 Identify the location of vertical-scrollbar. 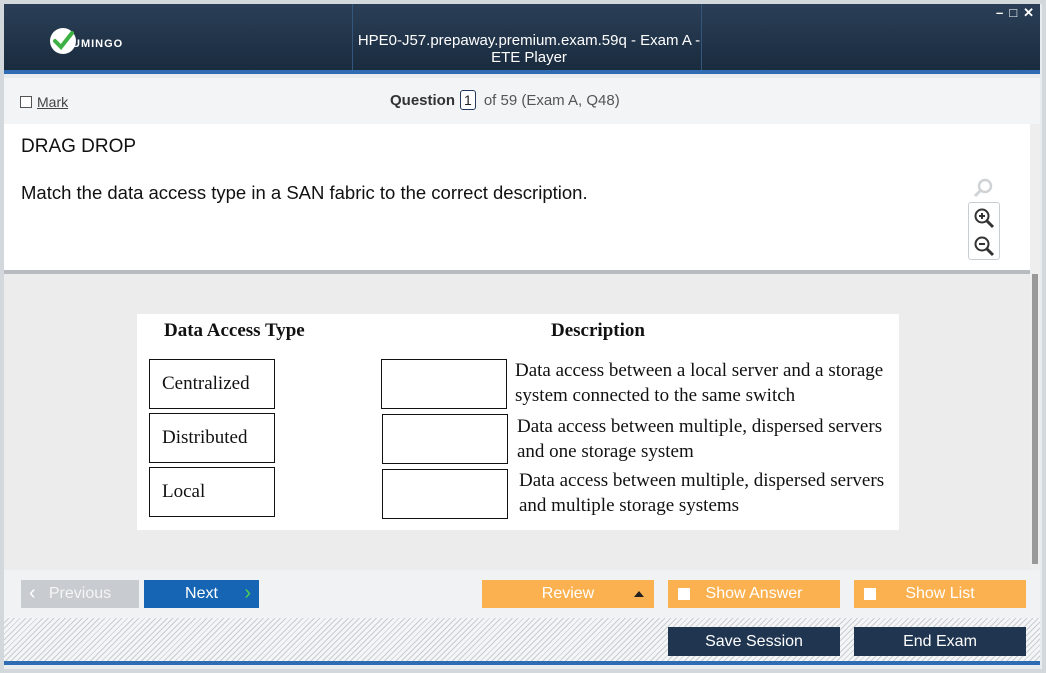
(1035, 347).